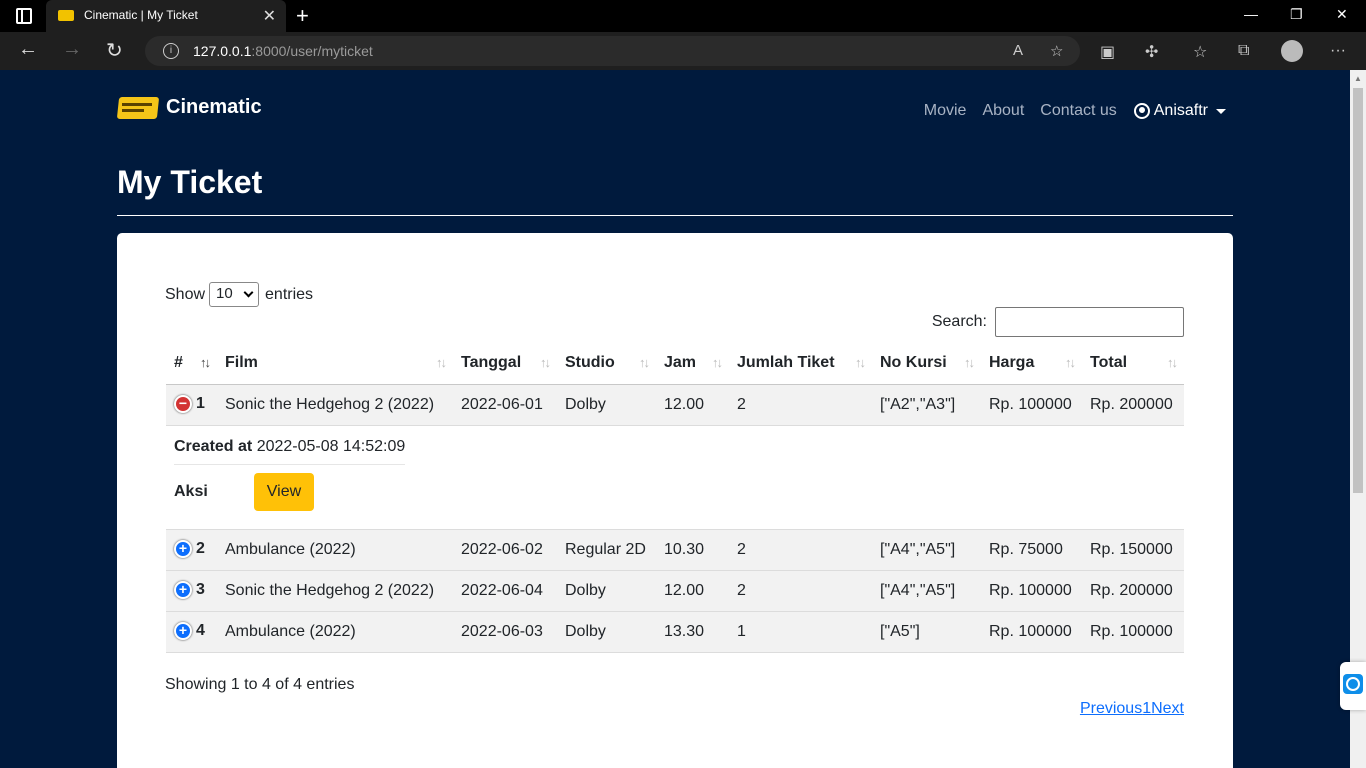 This screenshot has width=1366, height=768. What do you see at coordinates (505, 632) in the screenshot?
I see `cell-tanggal: 2022-06-03` at bounding box center [505, 632].